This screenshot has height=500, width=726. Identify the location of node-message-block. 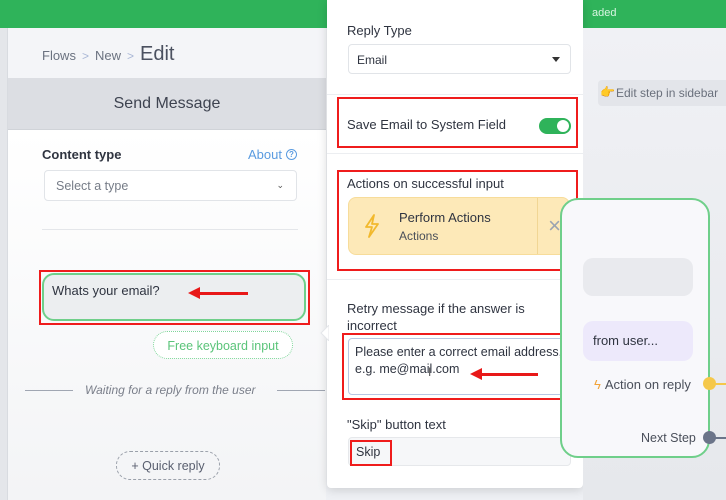
(638, 277).